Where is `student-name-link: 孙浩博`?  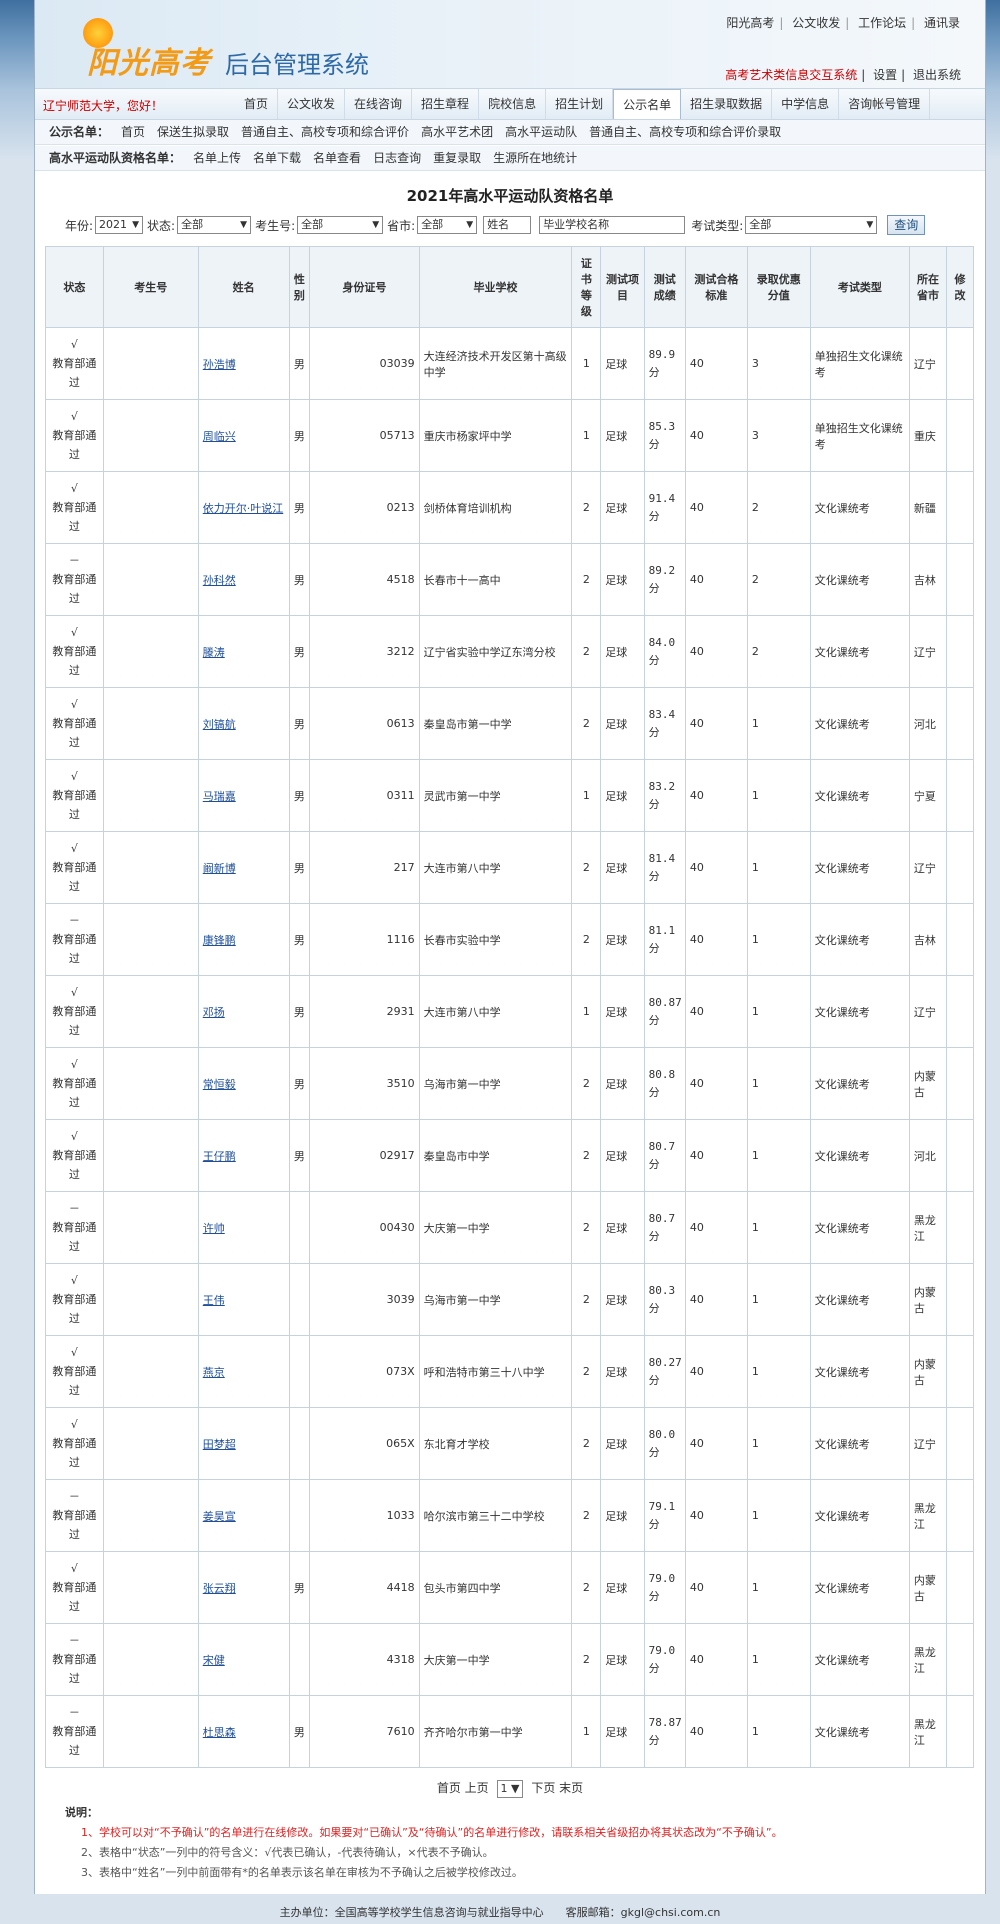 student-name-link: 孙浩博 is located at coordinates (219, 364).